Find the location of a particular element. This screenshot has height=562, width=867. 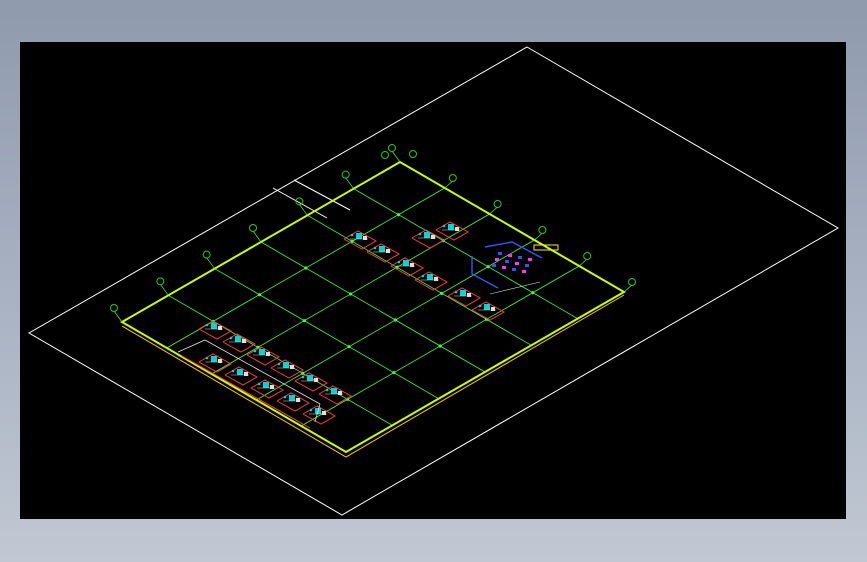

control-room is located at coordinates (515, 268).